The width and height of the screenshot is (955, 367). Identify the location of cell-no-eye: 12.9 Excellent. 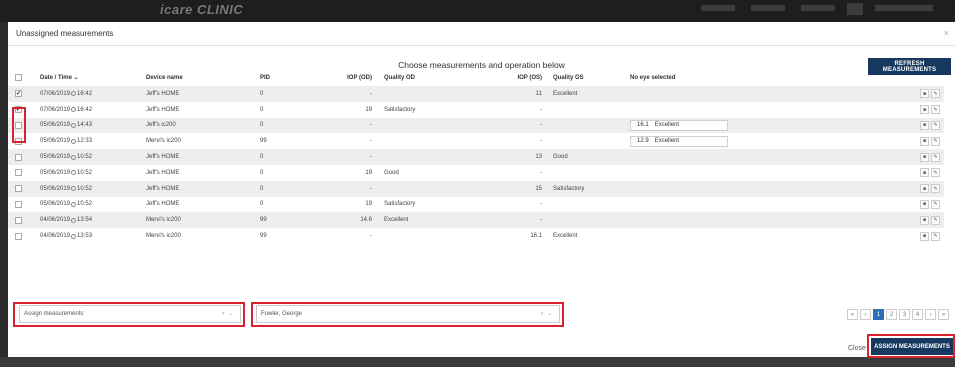
(679, 141).